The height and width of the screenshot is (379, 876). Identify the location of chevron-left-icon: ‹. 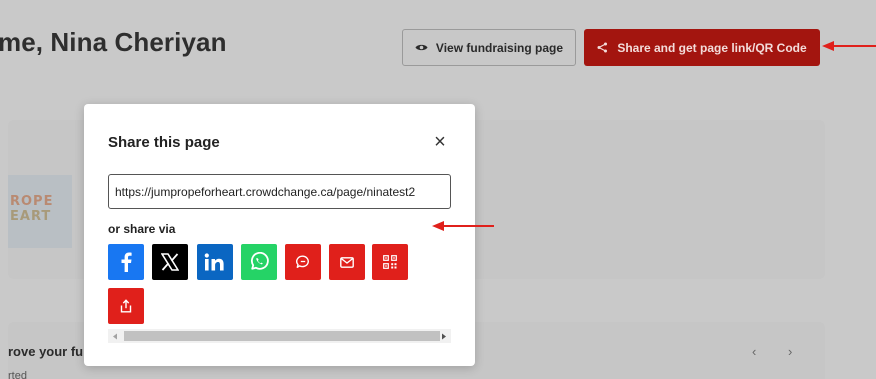
(754, 351).